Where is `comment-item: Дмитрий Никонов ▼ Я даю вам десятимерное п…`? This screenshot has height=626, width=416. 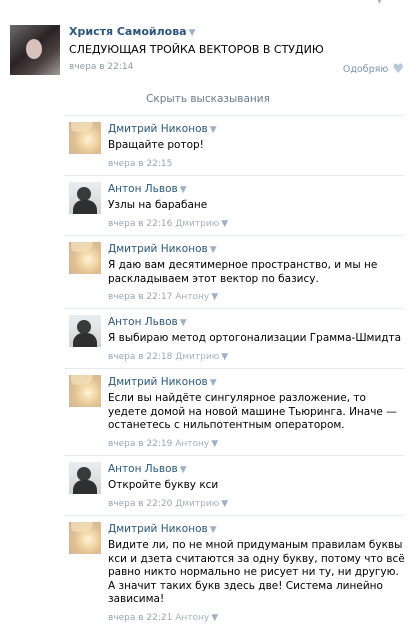 comment-item: Дмитрий Никонов ▼ Я даю вам десятимерное п… is located at coordinates (208, 271).